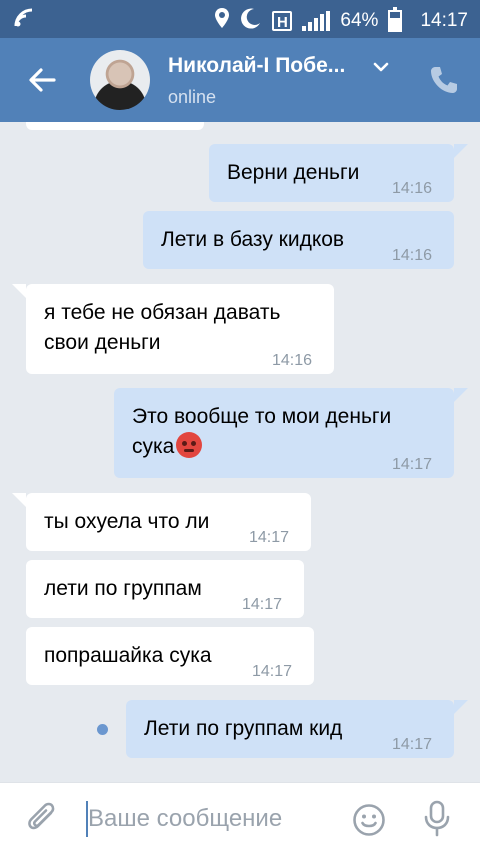 The height and width of the screenshot is (855, 480). I want to click on message-outgoing: Это вообще то мои деньги сука 14:17, so click(284, 433).